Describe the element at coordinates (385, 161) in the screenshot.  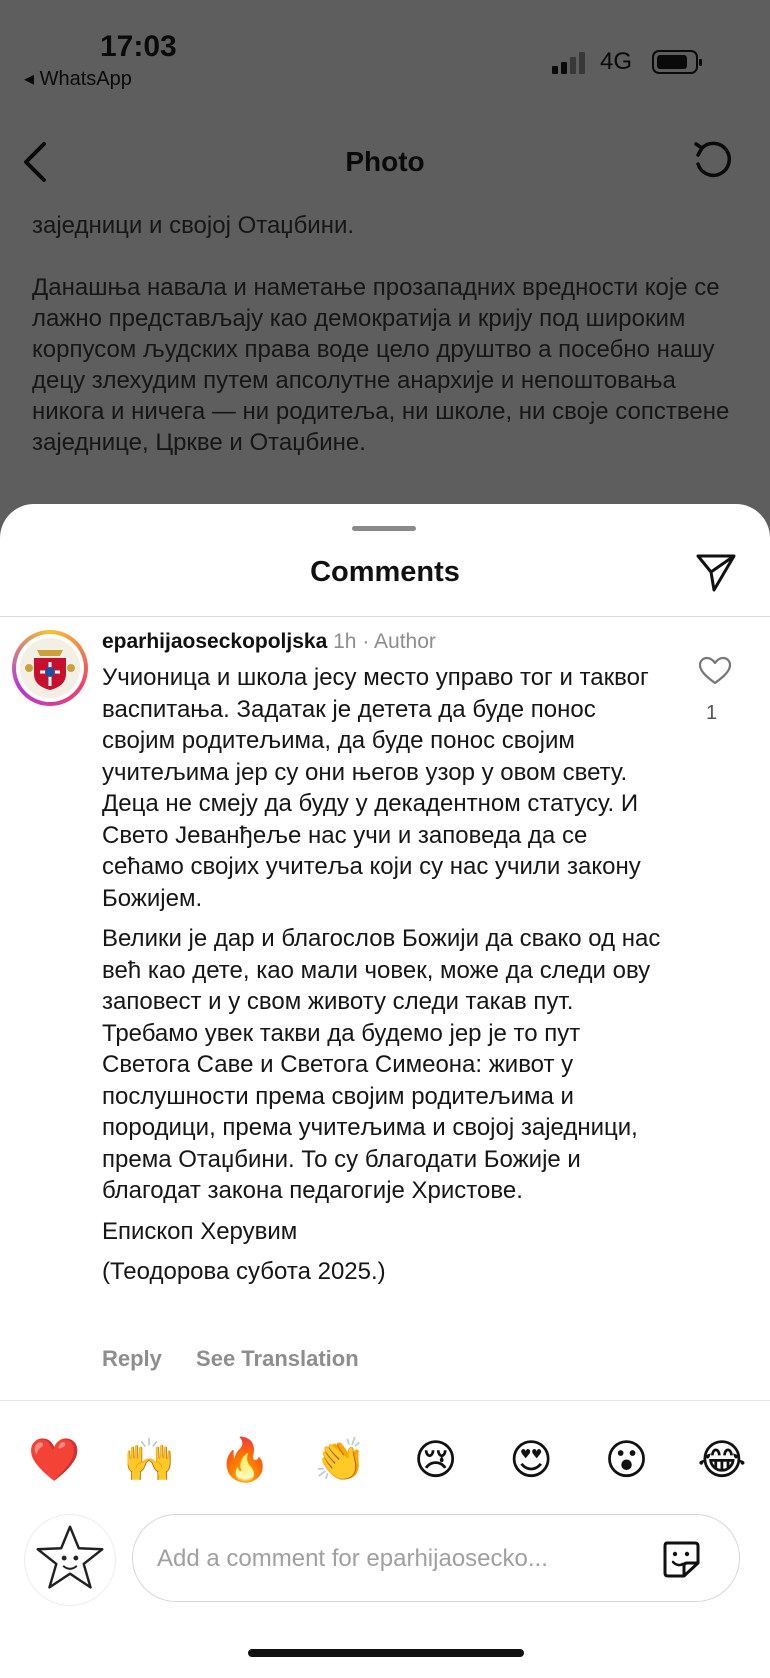
I see `page-title: Photo` at that location.